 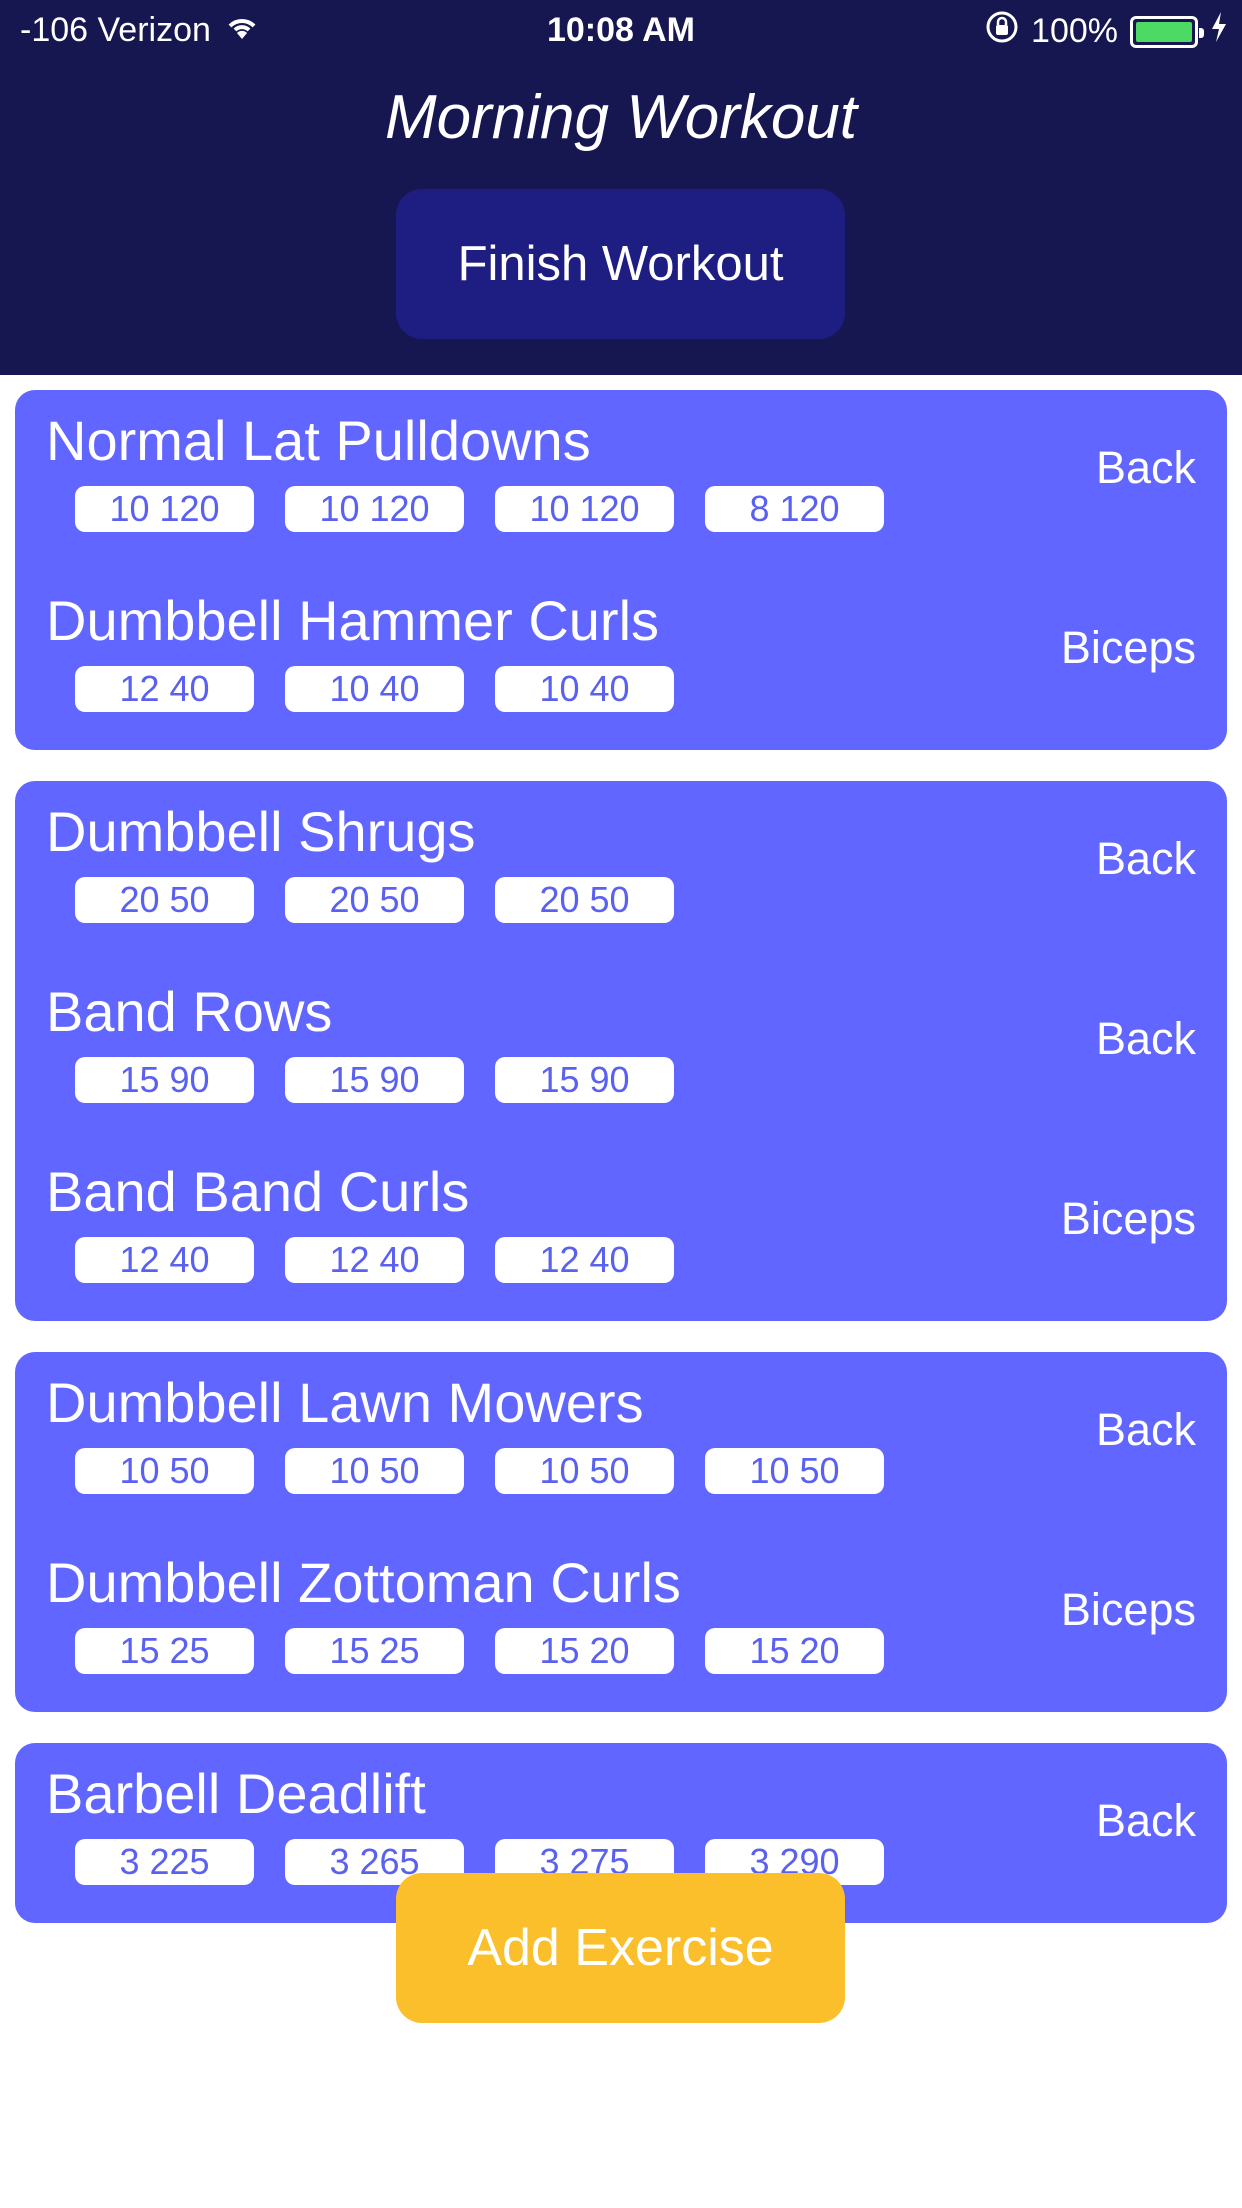 I want to click on exercise-name: Band Band Curls, so click(x=258, y=1191).